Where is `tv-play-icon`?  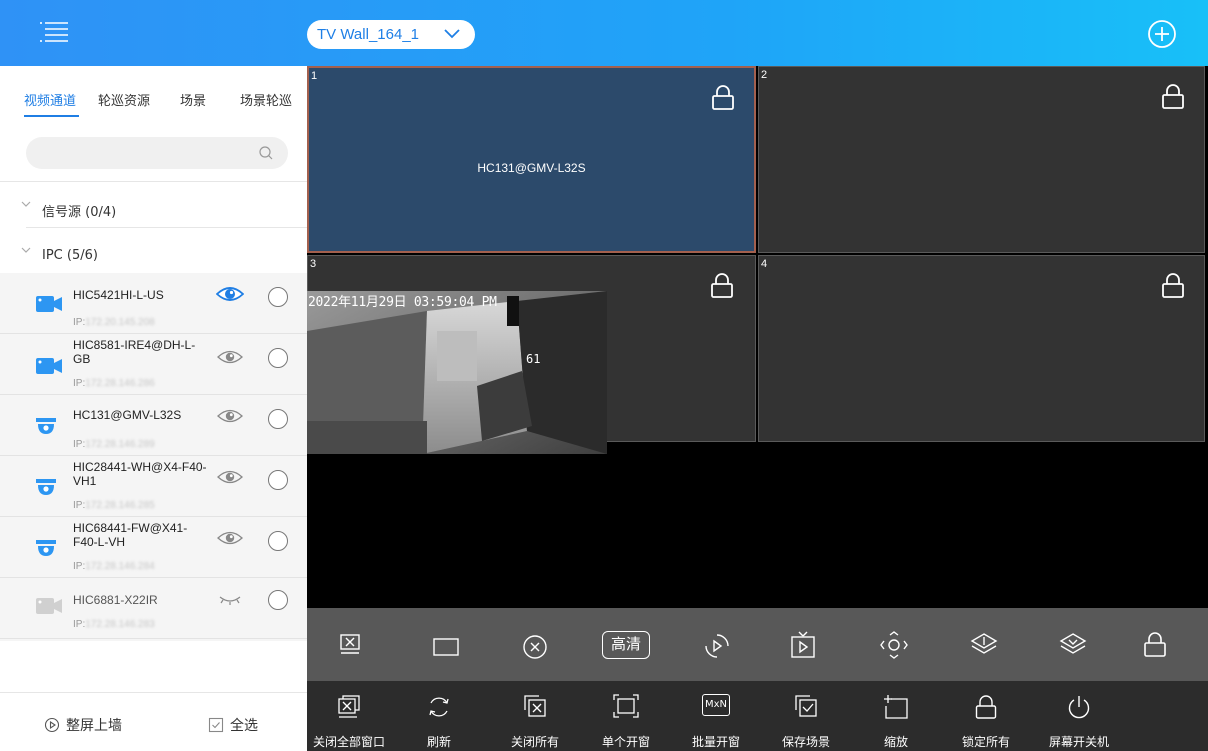 tv-play-icon is located at coordinates (803, 645).